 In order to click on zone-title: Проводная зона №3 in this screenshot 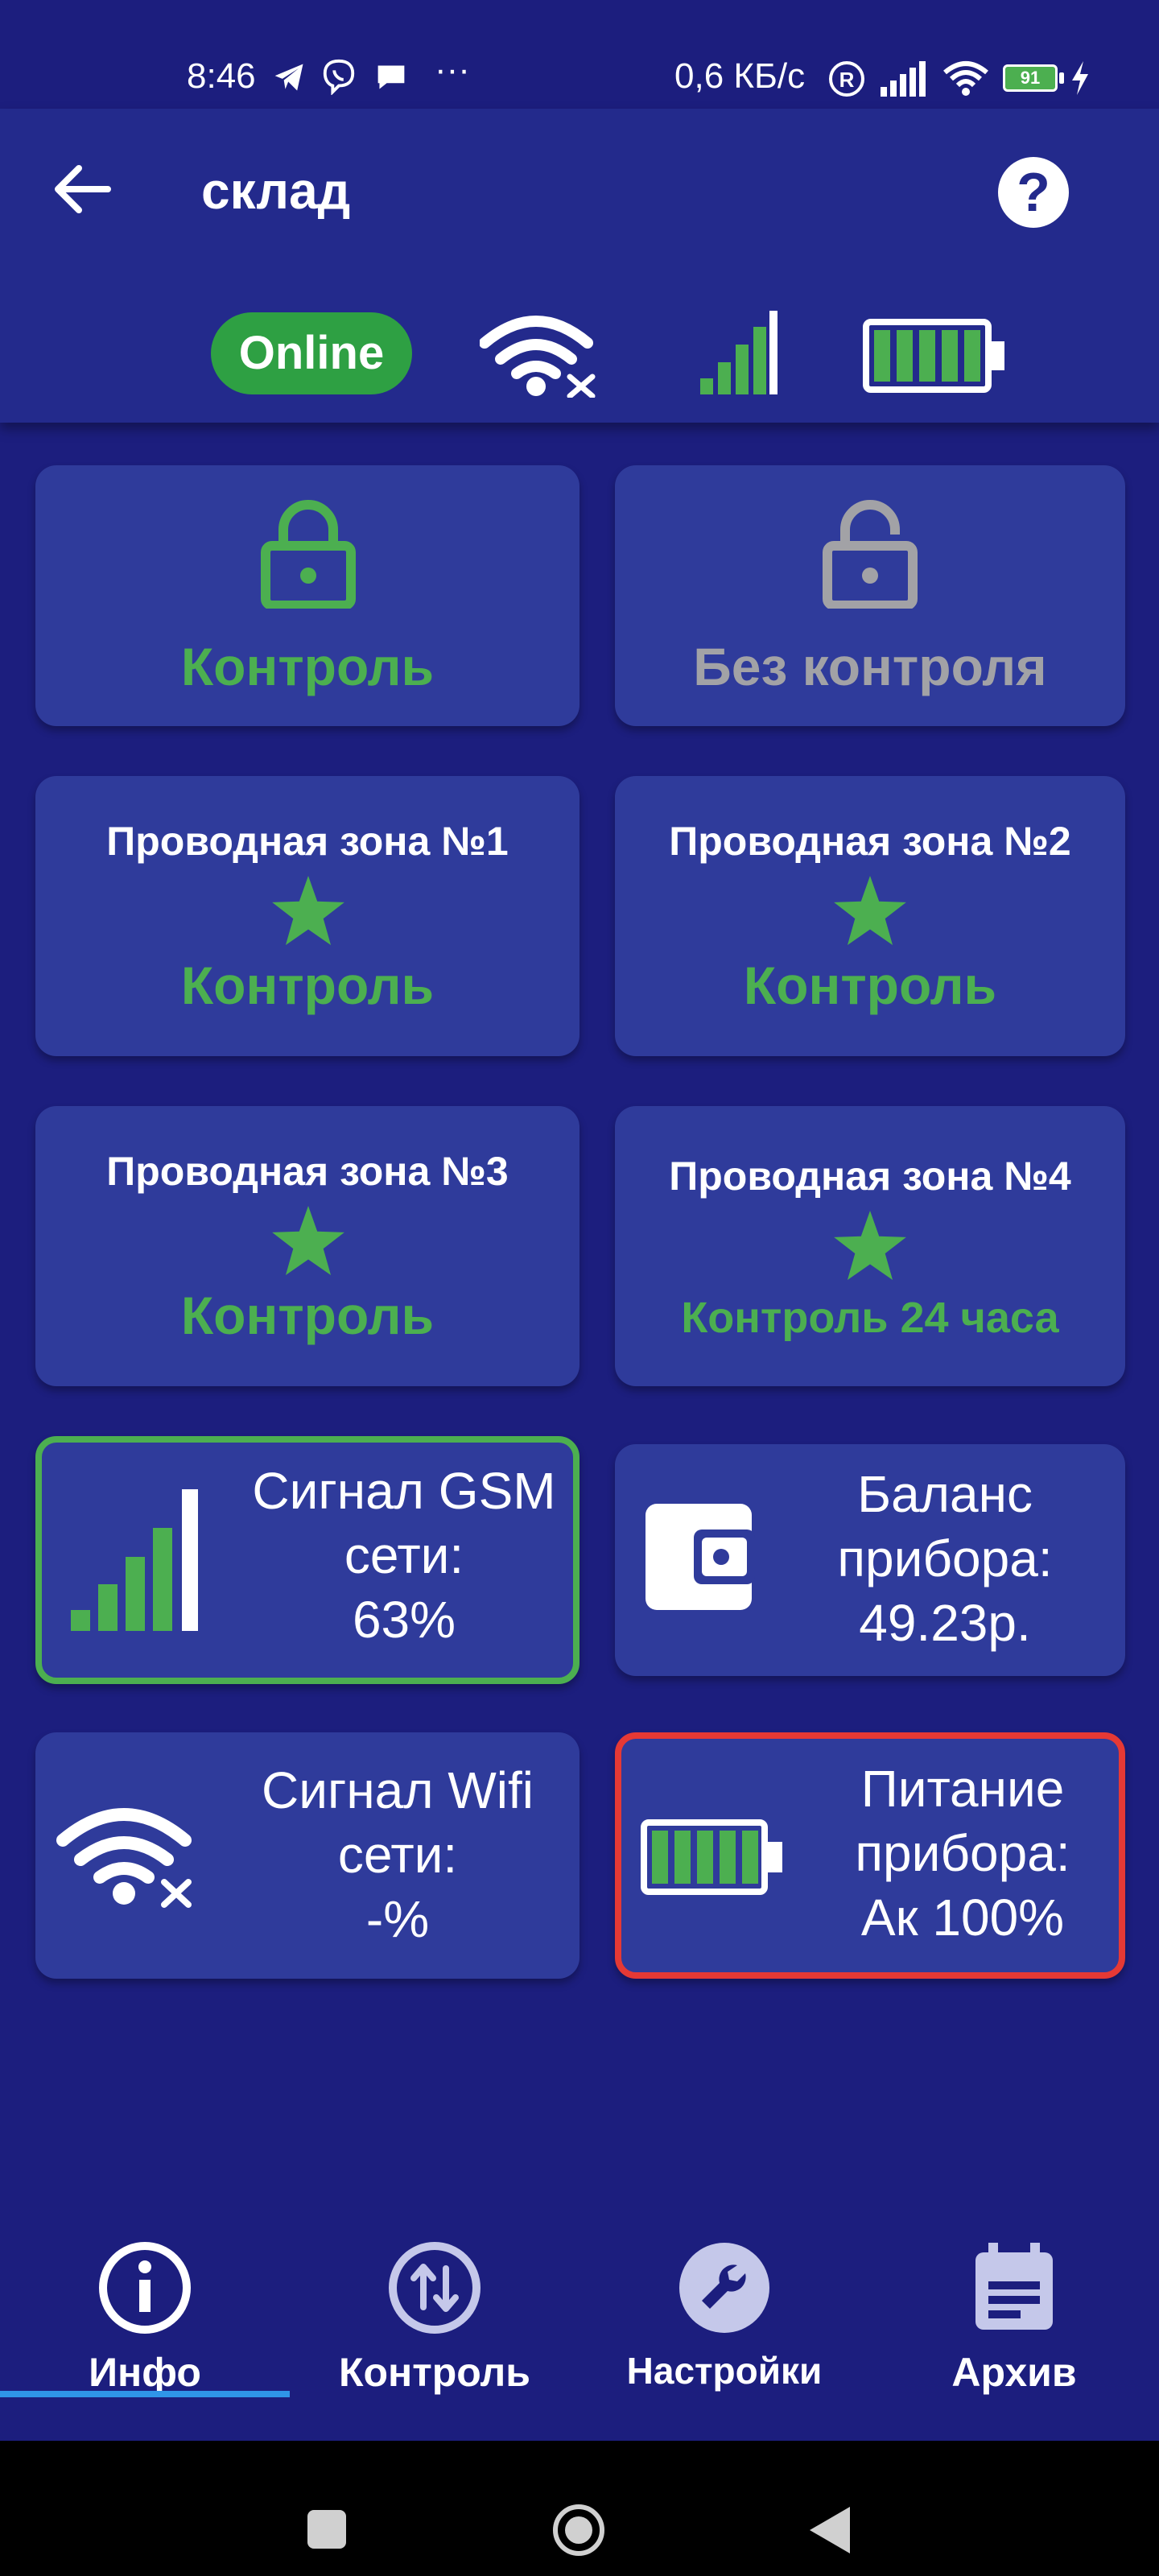, I will do `click(307, 1171)`.